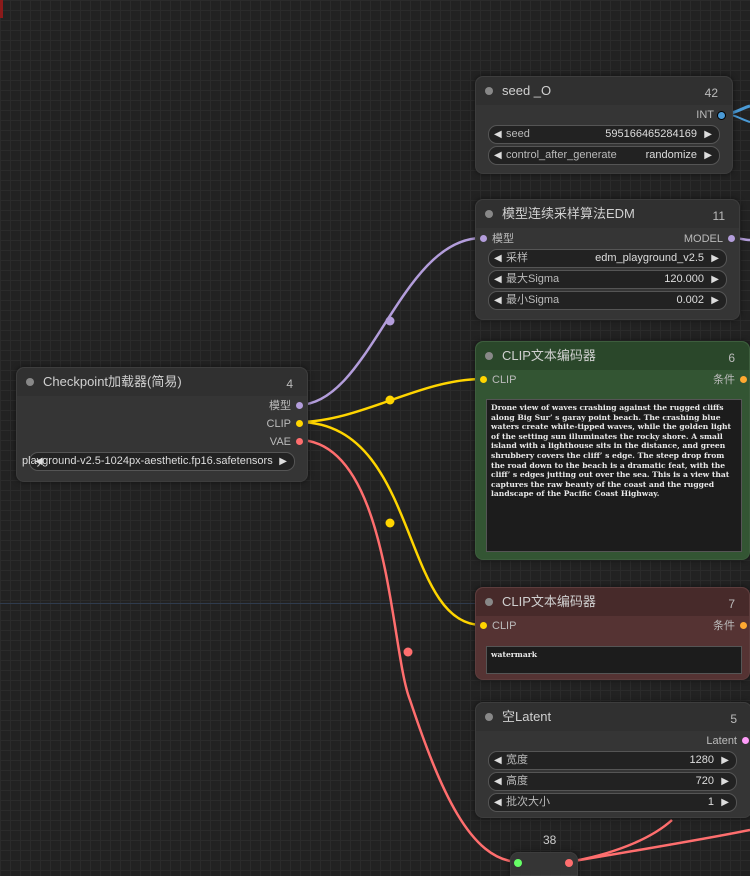 The image size is (750, 876). What do you see at coordinates (607, 214) in the screenshot?
I see `node-title-bar: 模型连续采样算法EDM 11` at bounding box center [607, 214].